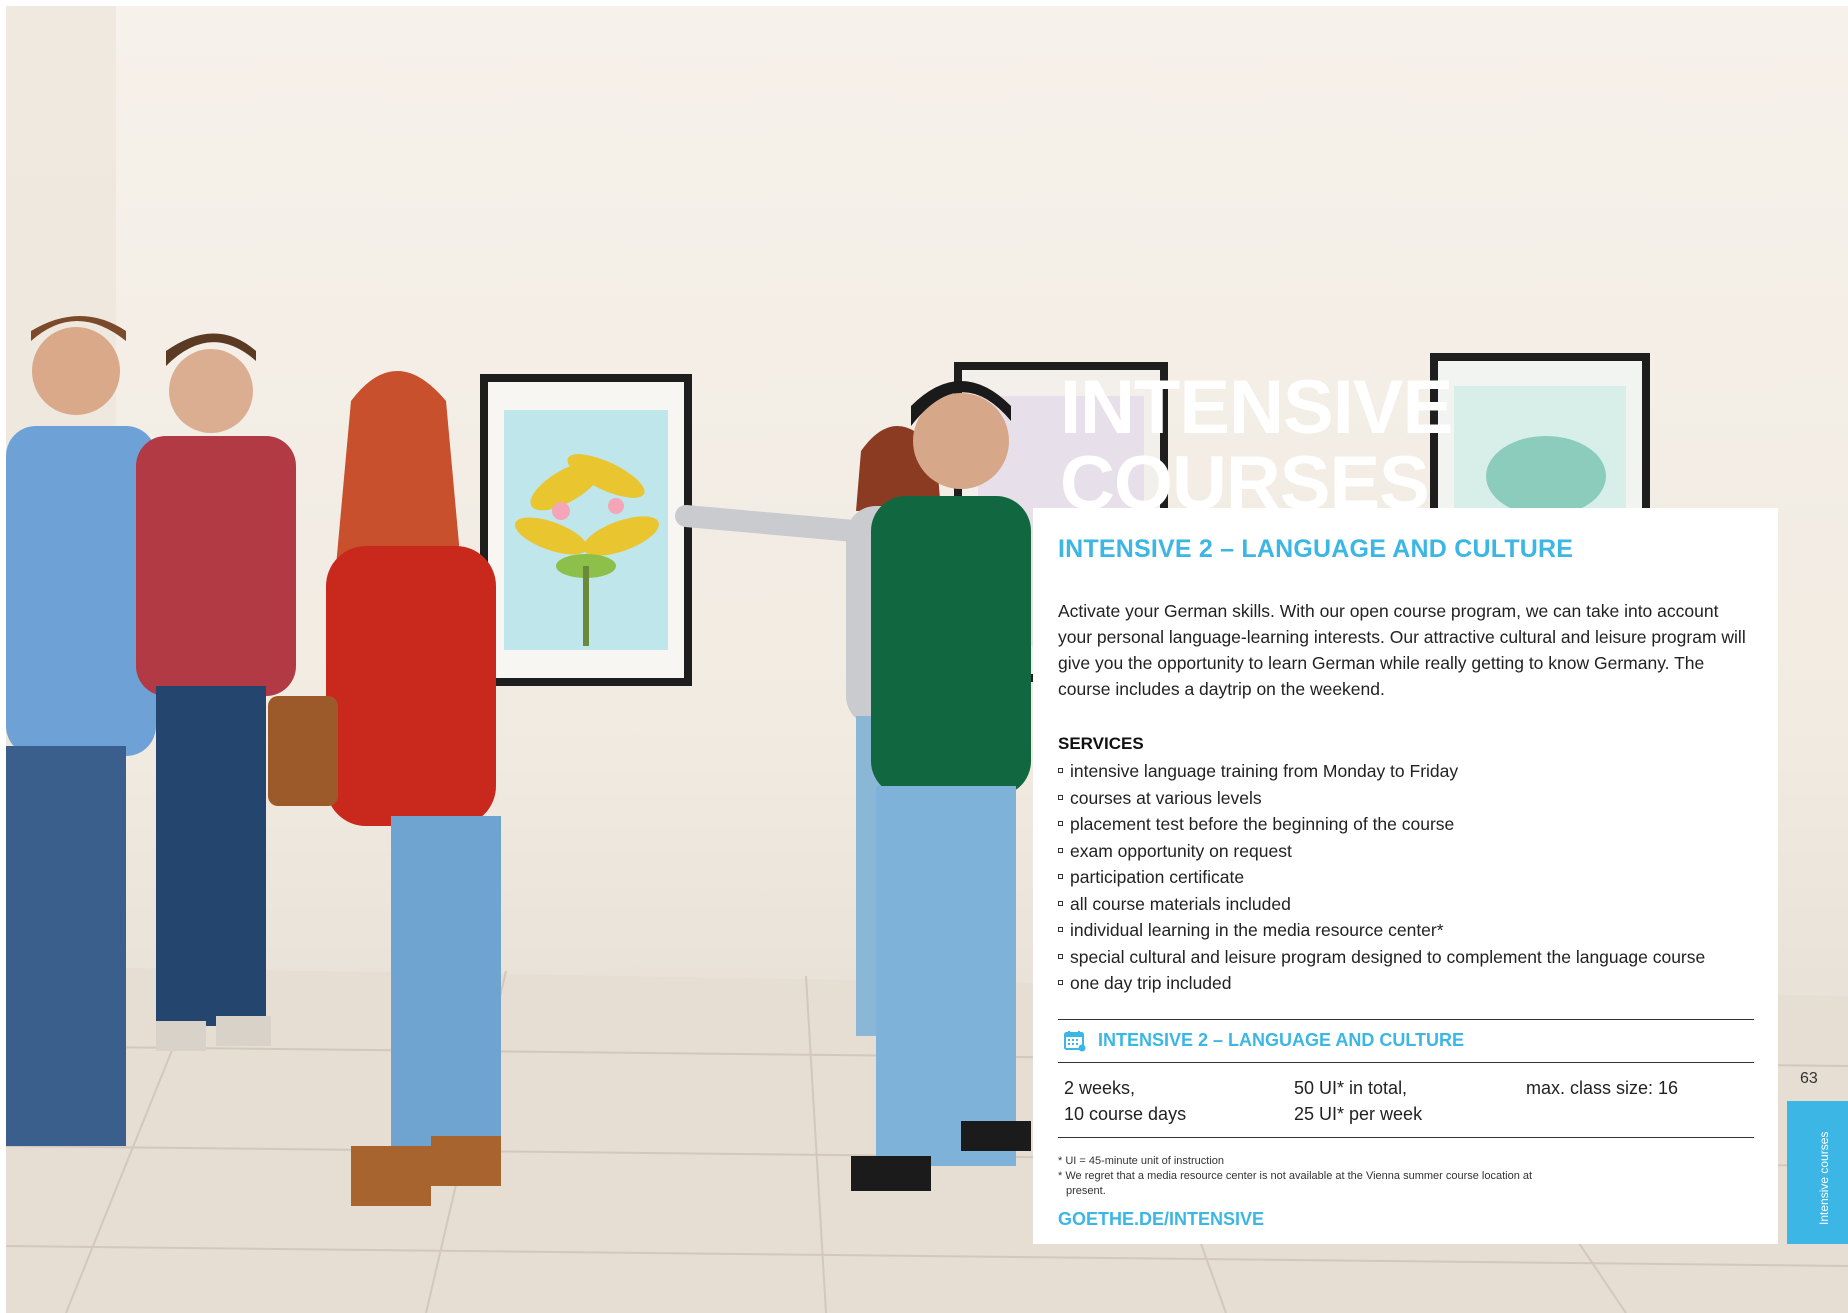 The width and height of the screenshot is (1848, 1313). Describe the element at coordinates (1358, 1113) in the screenshot. I see `units-line: 25 UI* per week` at that location.